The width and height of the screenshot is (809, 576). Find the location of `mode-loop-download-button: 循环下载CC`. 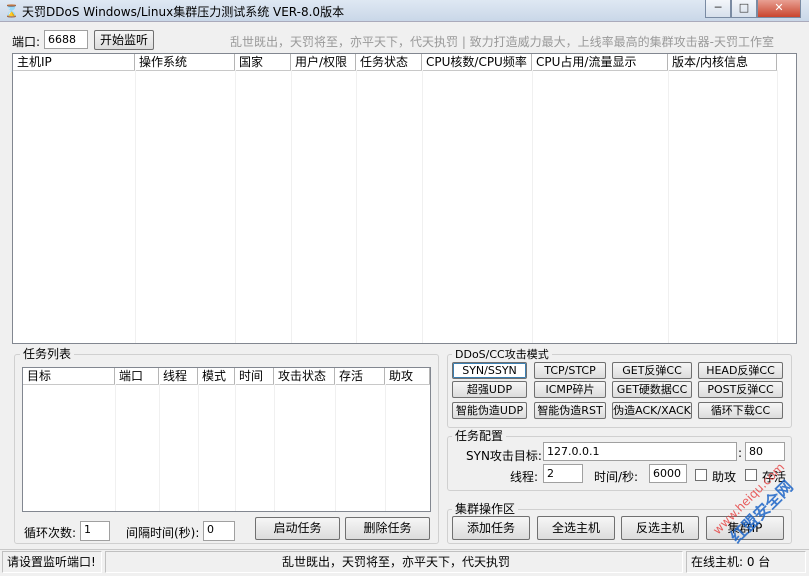

mode-loop-download-button: 循环下载CC is located at coordinates (740, 410).